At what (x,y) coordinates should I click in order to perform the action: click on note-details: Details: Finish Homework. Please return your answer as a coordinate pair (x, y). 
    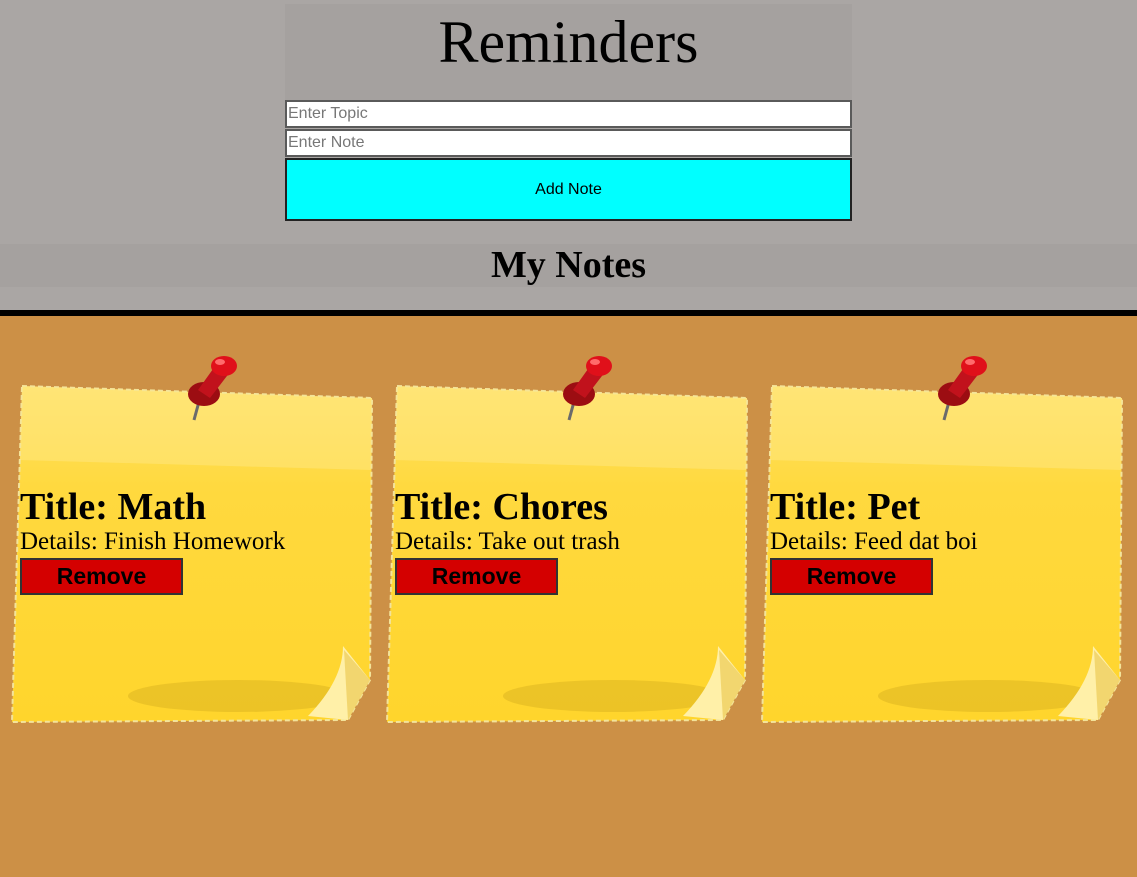
    Looking at the image, I should click on (153, 541).